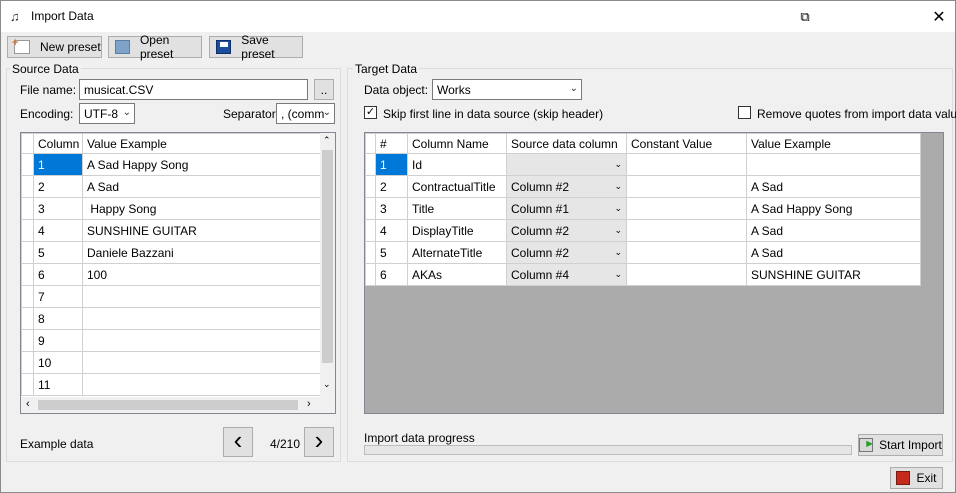 This screenshot has width=956, height=493. I want to click on table-row: 4 DisplayTitle Column #2 ⌄ A Sad, so click(643, 230).